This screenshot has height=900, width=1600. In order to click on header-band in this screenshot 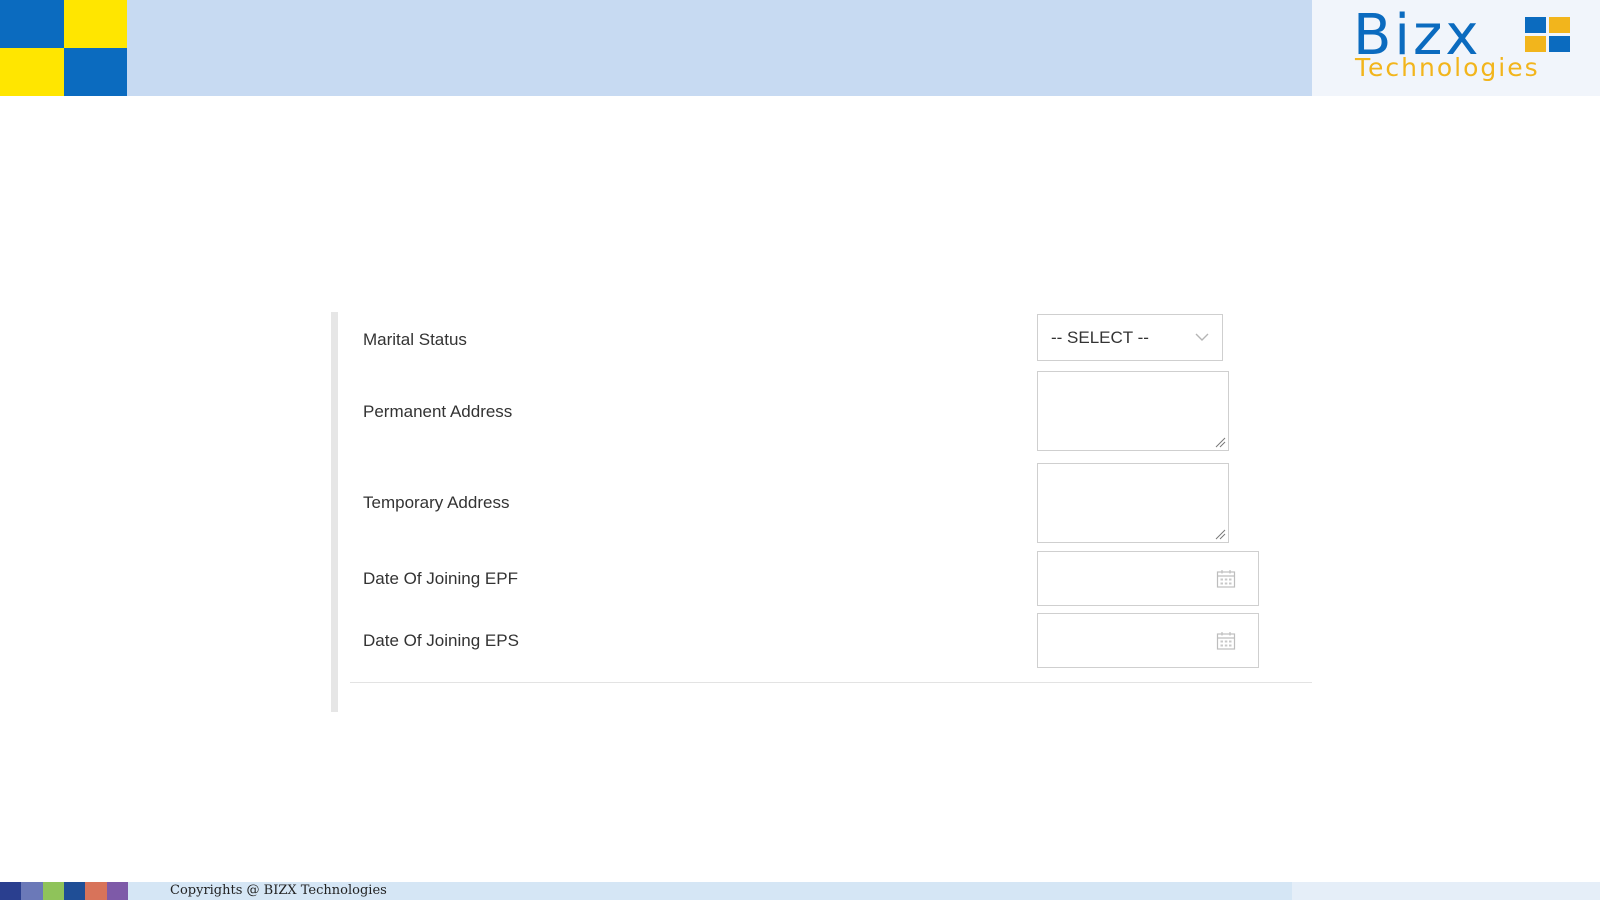, I will do `click(719, 48)`.